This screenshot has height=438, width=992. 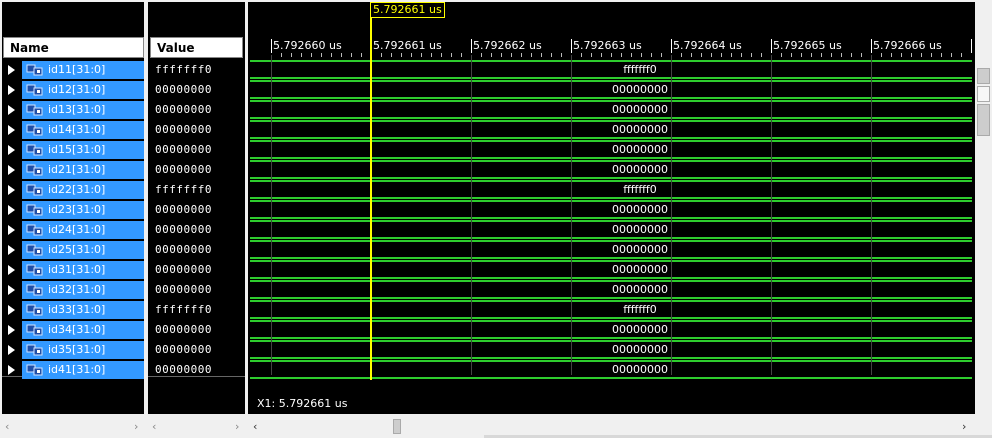 I want to click on signal-name-row: id32[31:0], so click(x=74, y=290).